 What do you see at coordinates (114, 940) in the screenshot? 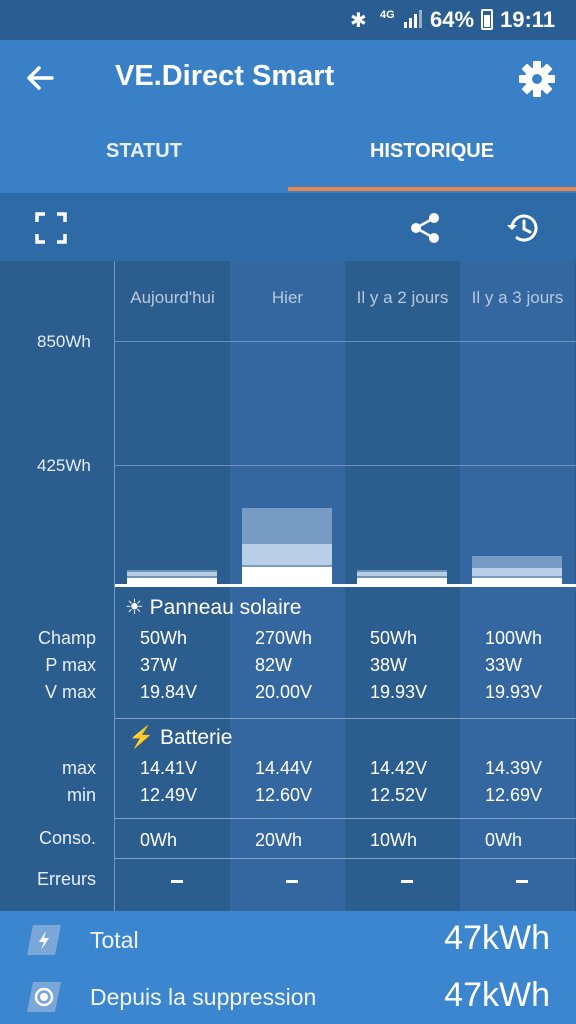
I see `total-label: Total` at bounding box center [114, 940].